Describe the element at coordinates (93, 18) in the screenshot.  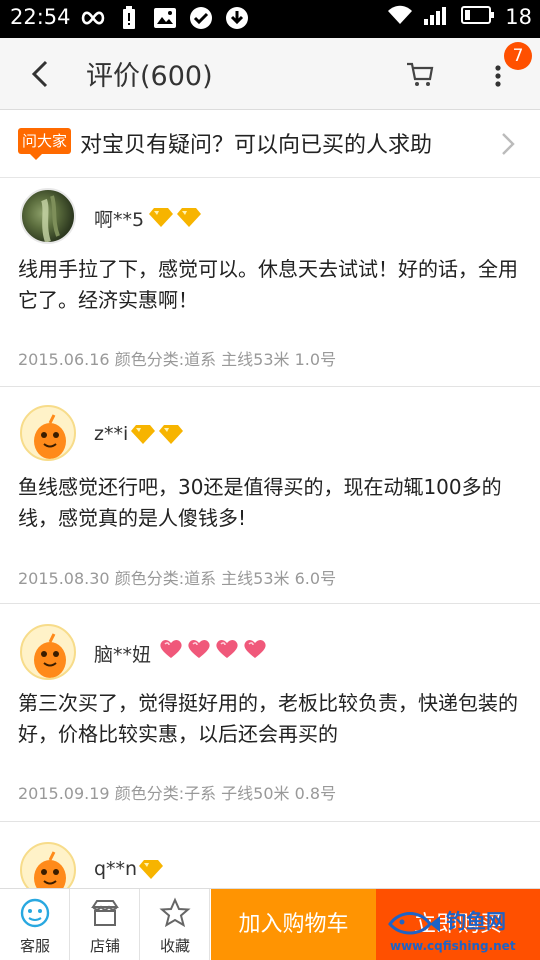
I see `infinity-icon` at that location.